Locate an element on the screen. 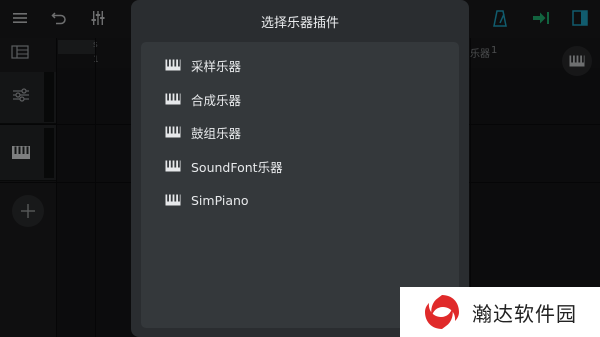  plugin-item-drumkit: 鼓组乐器 is located at coordinates (305, 132).